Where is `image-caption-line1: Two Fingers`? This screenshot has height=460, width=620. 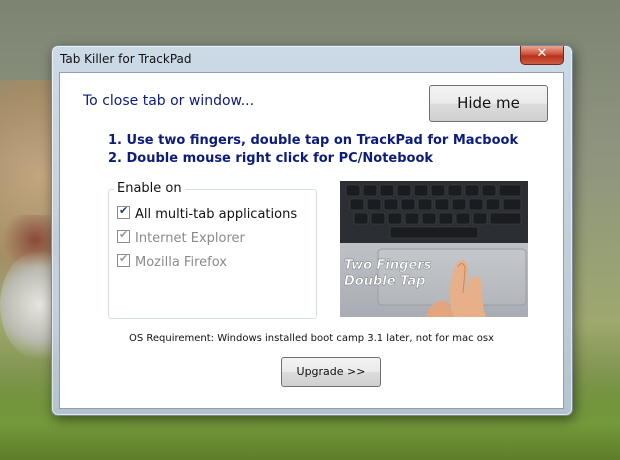
image-caption-line1: Two Fingers is located at coordinates (388, 265).